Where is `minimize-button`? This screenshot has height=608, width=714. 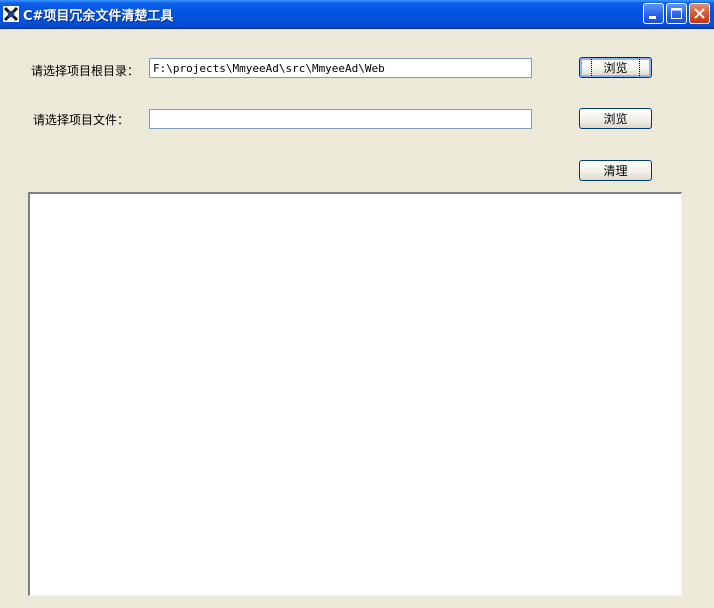
minimize-button is located at coordinates (653, 13).